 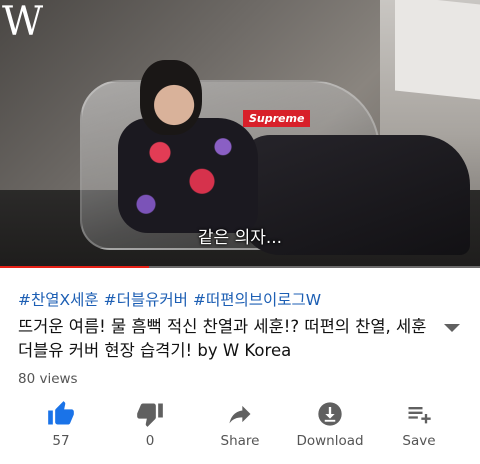 I want to click on share-button: Share, so click(x=240, y=427).